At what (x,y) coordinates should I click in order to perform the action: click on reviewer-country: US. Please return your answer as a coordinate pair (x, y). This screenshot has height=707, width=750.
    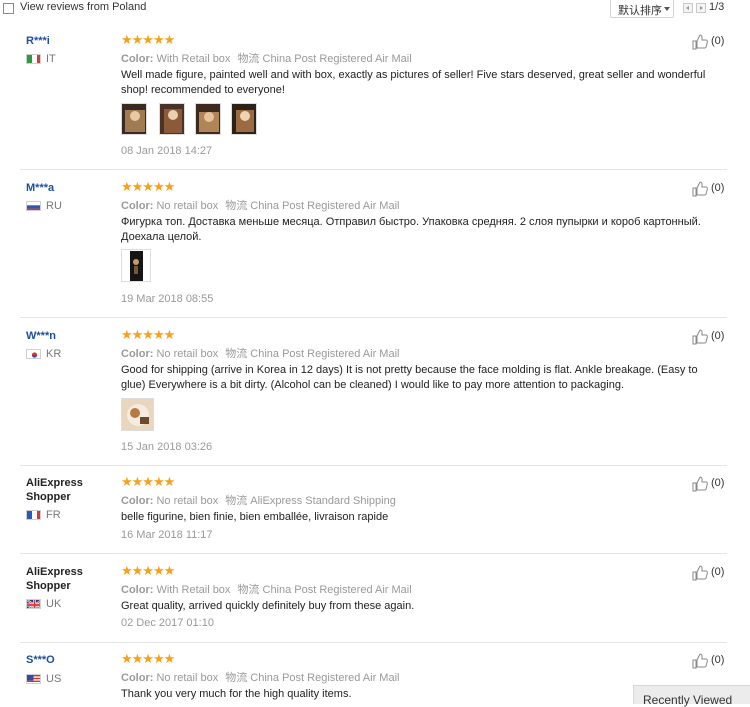
    Looking at the image, I should click on (54, 679).